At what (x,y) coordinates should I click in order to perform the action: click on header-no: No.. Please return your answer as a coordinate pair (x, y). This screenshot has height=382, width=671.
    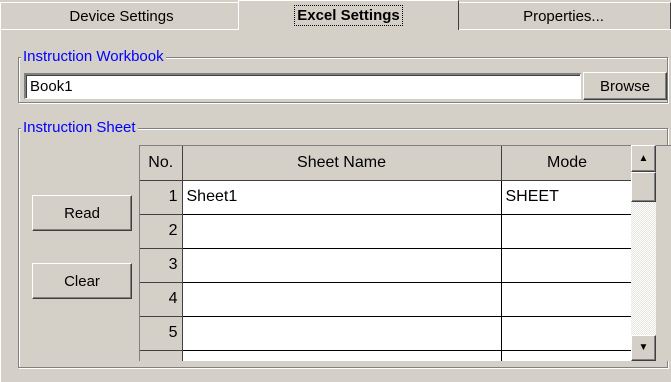
    Looking at the image, I should click on (161, 163).